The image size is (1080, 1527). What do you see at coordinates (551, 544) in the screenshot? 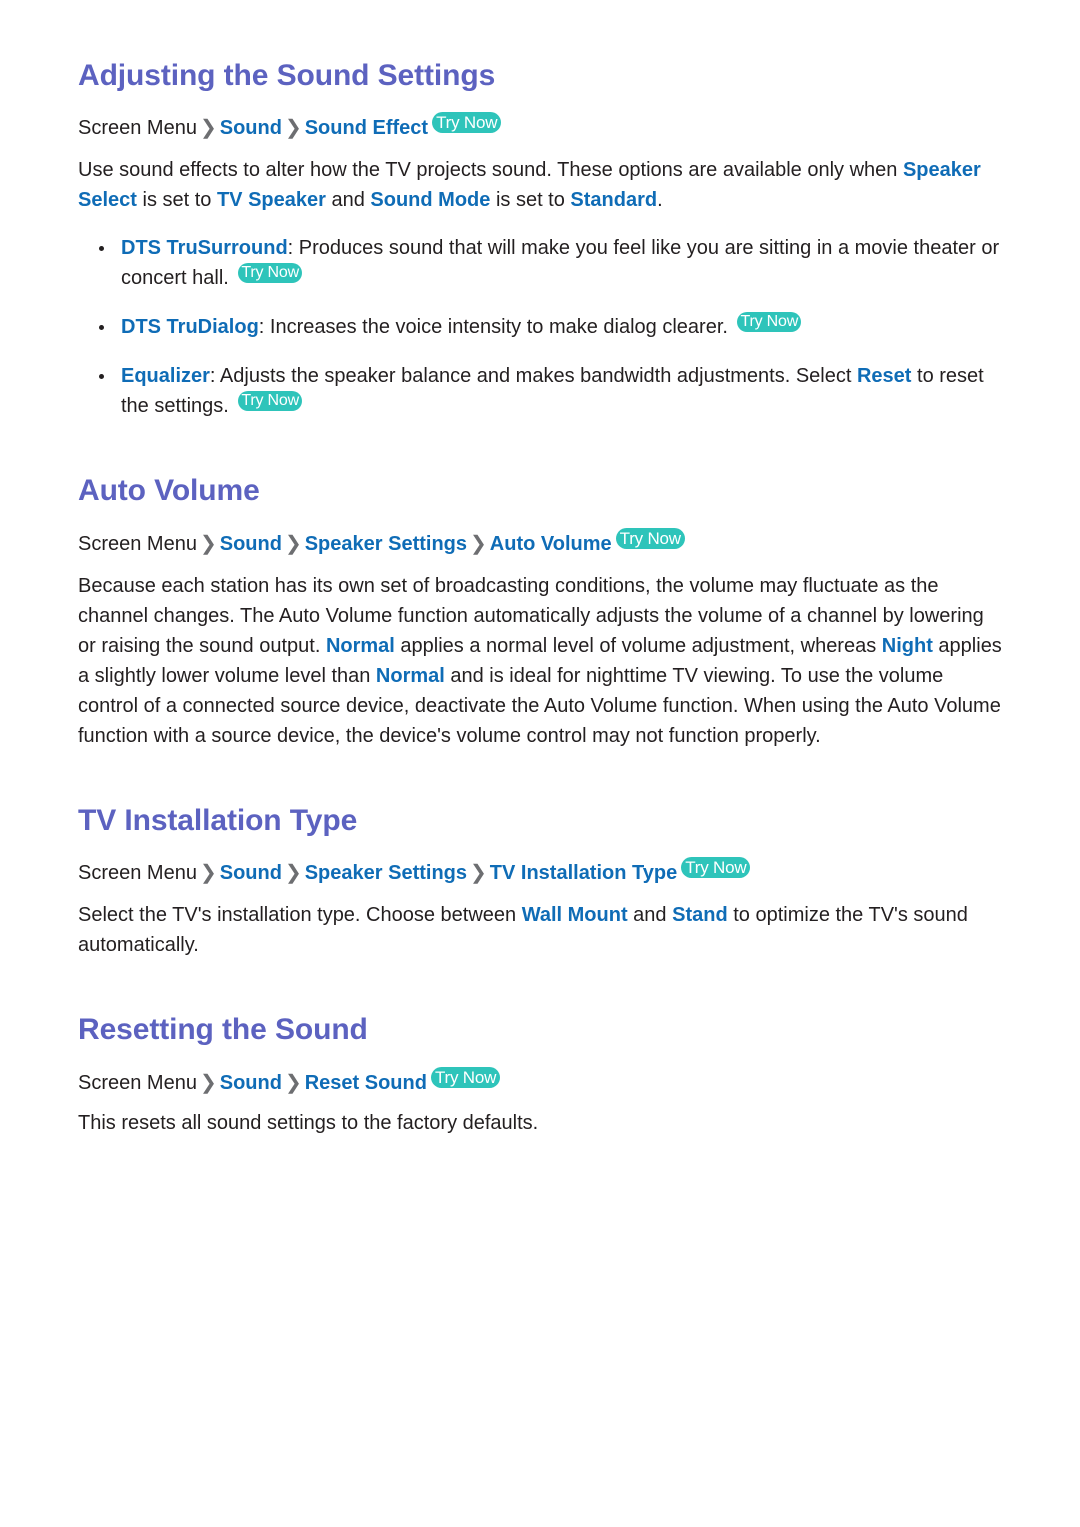
I see `breadcrumb-item-auto-volume: Auto Volume` at bounding box center [551, 544].